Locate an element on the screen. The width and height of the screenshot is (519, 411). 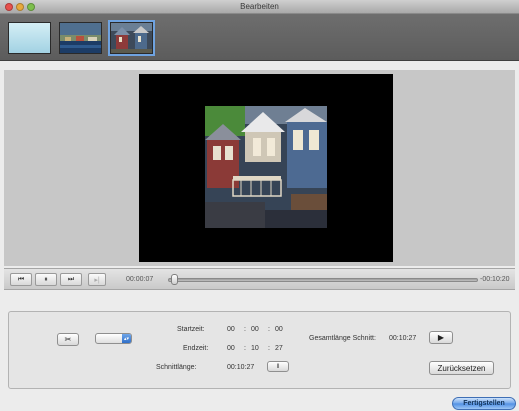
video-frame-image is located at coordinates (266, 167).